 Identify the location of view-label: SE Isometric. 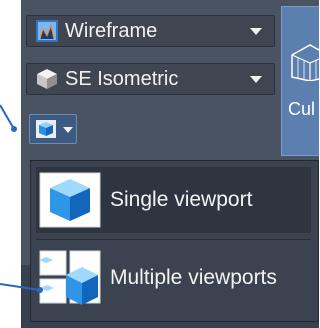
(122, 78).